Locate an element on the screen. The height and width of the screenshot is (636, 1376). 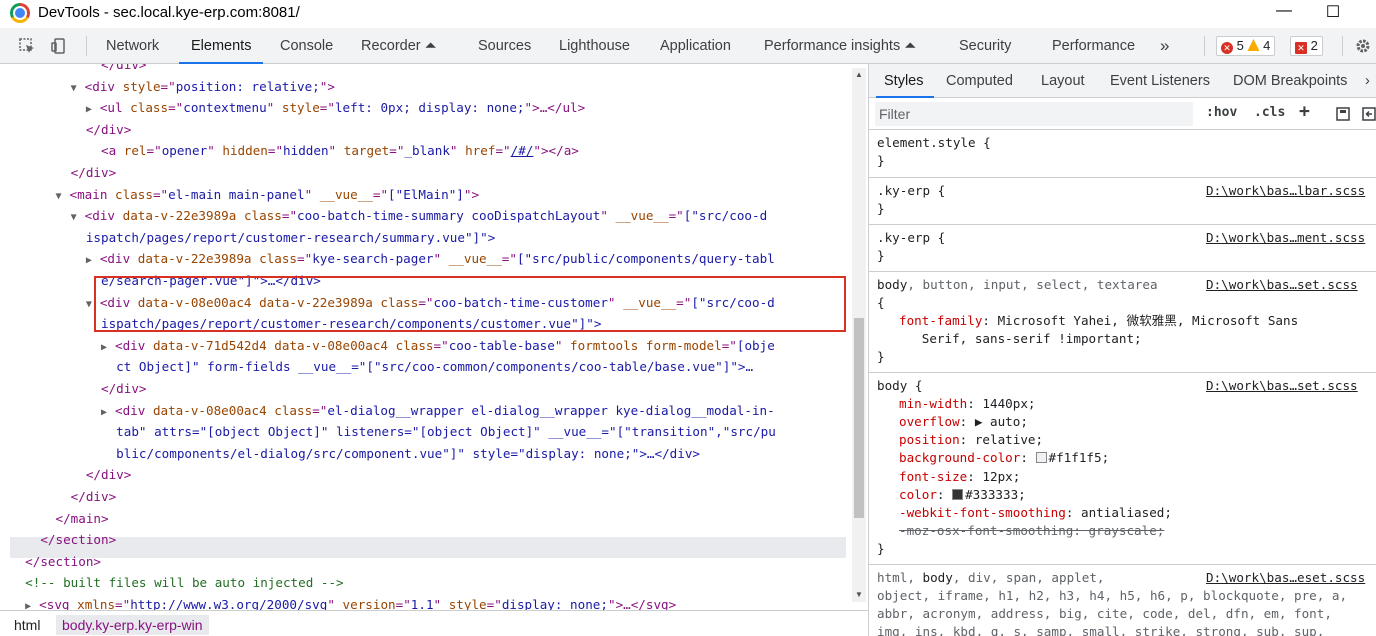
style-declaration: background-color: #f1f1f5; is located at coordinates (1004, 458).